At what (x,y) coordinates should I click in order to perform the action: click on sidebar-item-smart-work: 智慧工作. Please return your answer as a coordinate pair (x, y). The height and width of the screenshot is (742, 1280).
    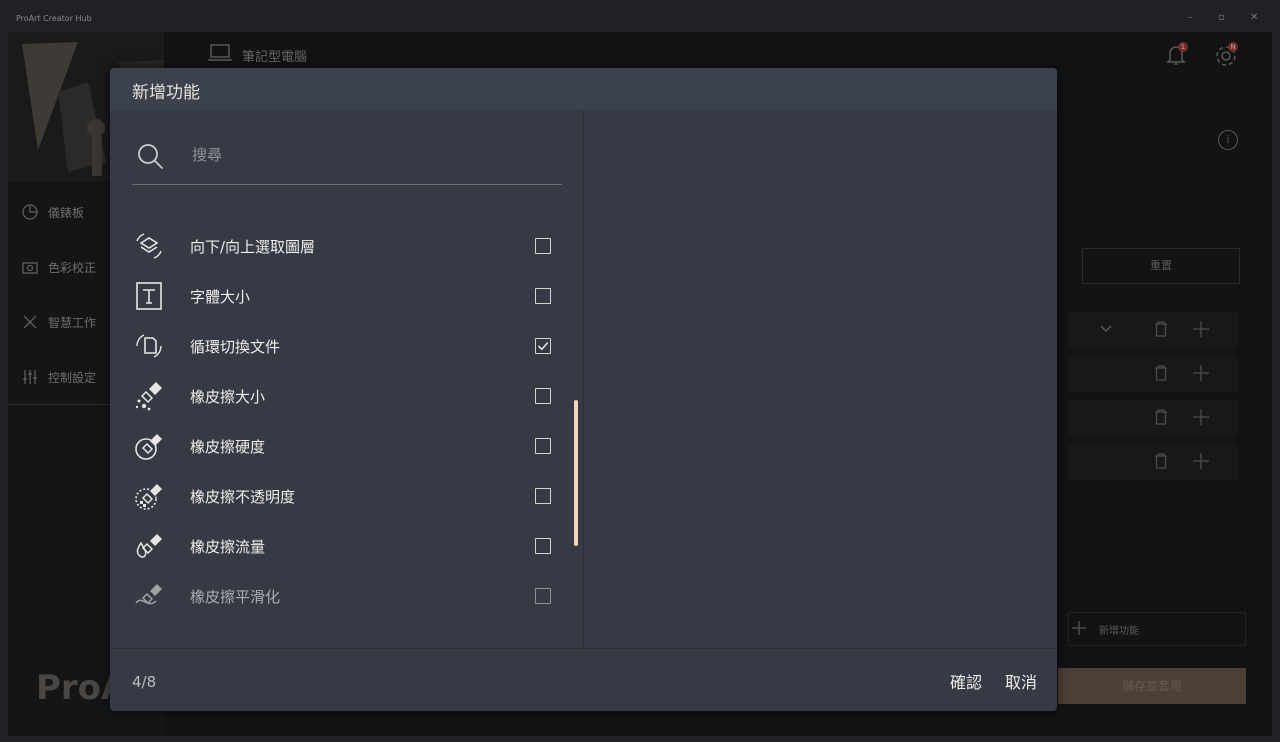
    Looking at the image, I should click on (59, 322).